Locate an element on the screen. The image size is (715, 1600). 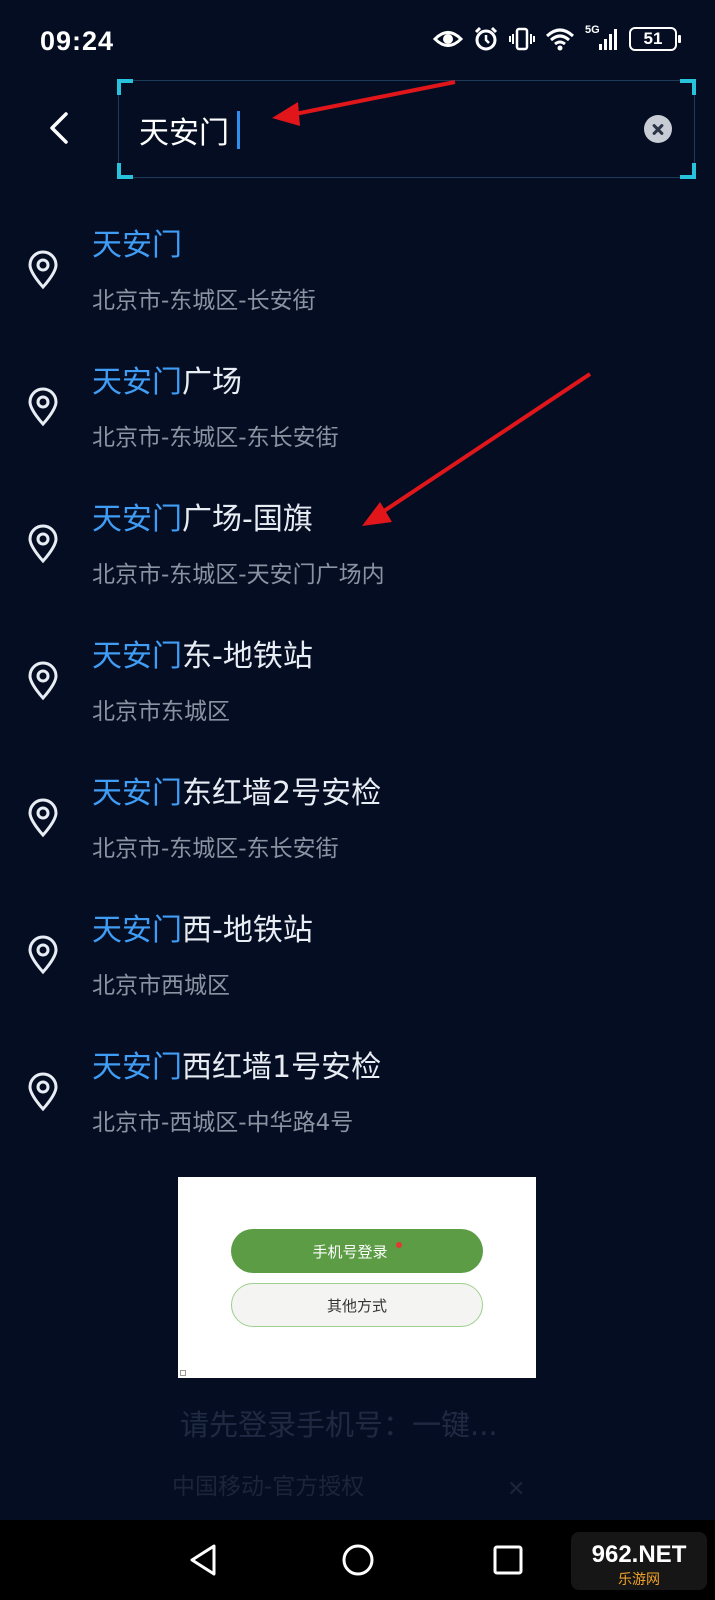
notification-dot is located at coordinates (398, 1245).